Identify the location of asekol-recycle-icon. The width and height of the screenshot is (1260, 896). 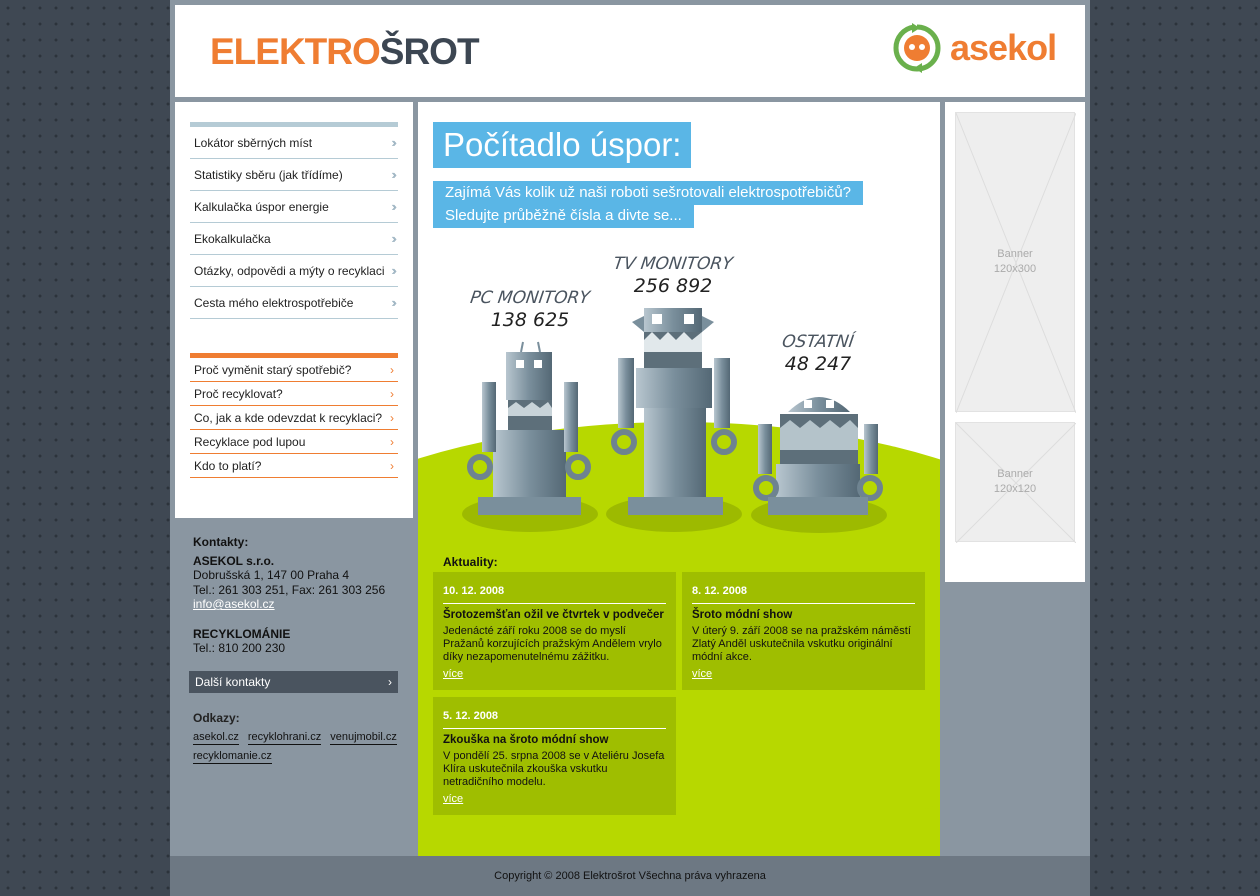
(917, 48).